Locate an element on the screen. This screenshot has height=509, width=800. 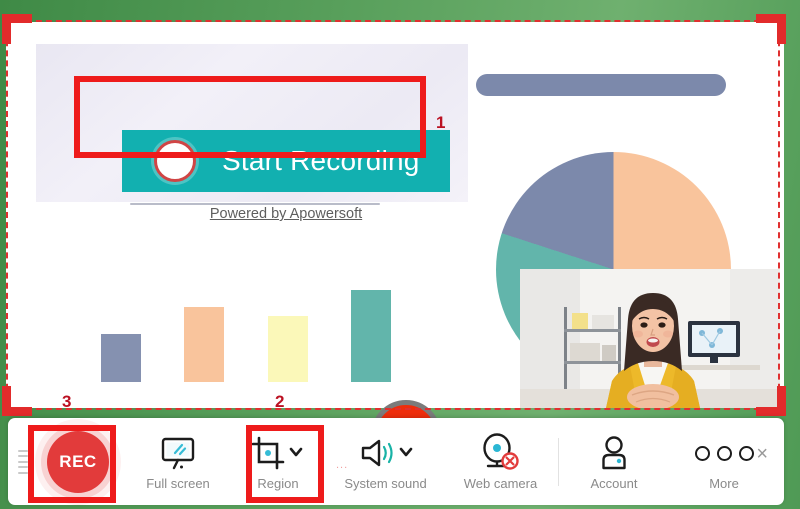
full-screen-label: Full screen is located at coordinates (178, 483).